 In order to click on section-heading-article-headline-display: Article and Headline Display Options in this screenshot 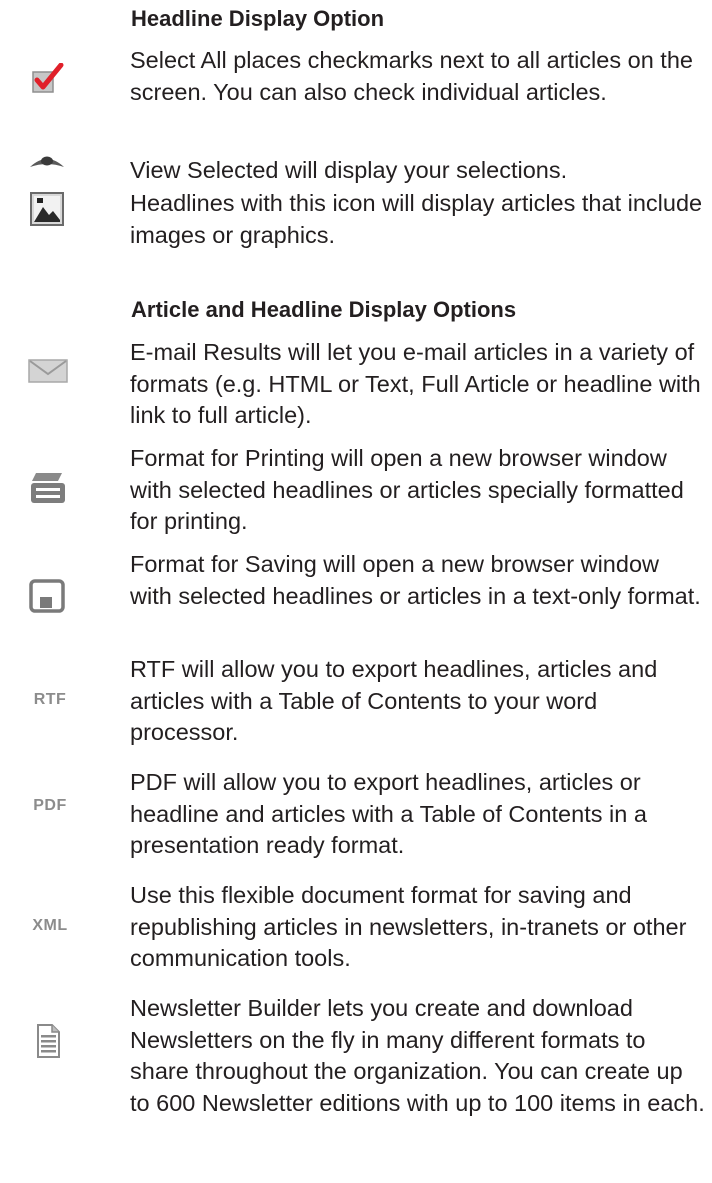, I will do `click(324, 309)`.